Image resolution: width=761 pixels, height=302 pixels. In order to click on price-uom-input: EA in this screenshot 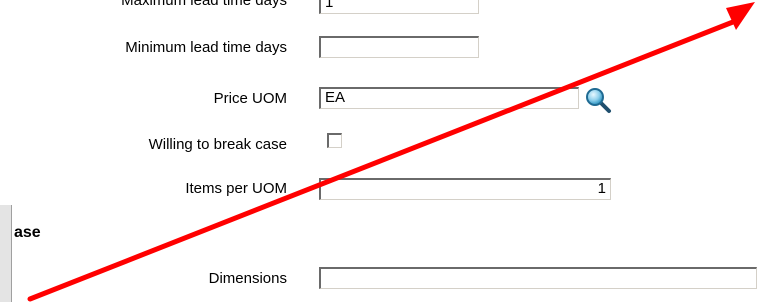, I will do `click(449, 98)`.